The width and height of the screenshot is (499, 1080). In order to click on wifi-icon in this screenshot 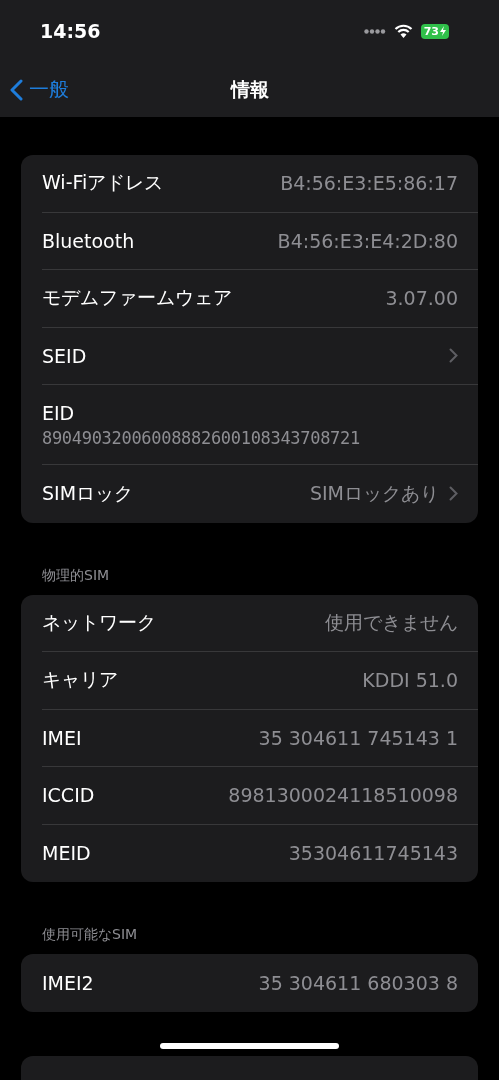, I will do `click(403, 31)`.